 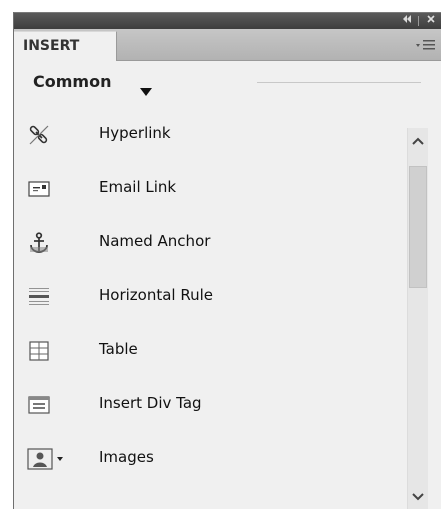 I want to click on titlebar-divider, so click(x=418, y=21).